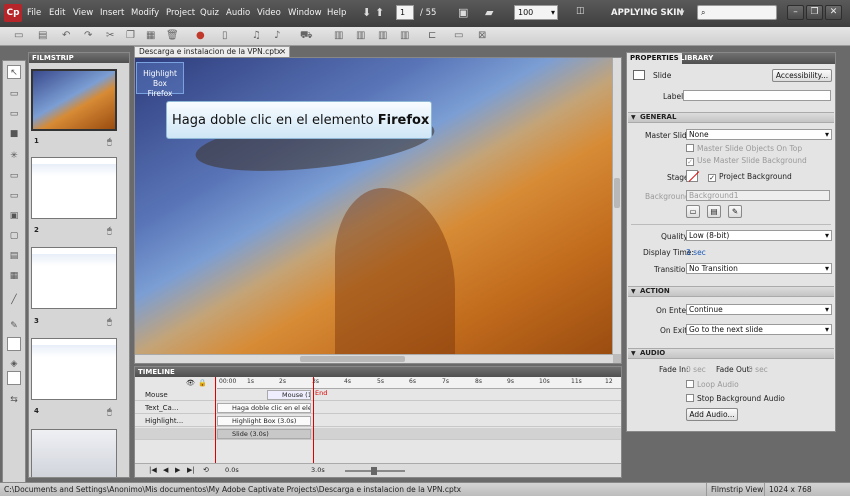 The width and height of the screenshot is (850, 496). What do you see at coordinates (366, 12) in the screenshot?
I see `slide-down-icon: ⬇` at bounding box center [366, 12].